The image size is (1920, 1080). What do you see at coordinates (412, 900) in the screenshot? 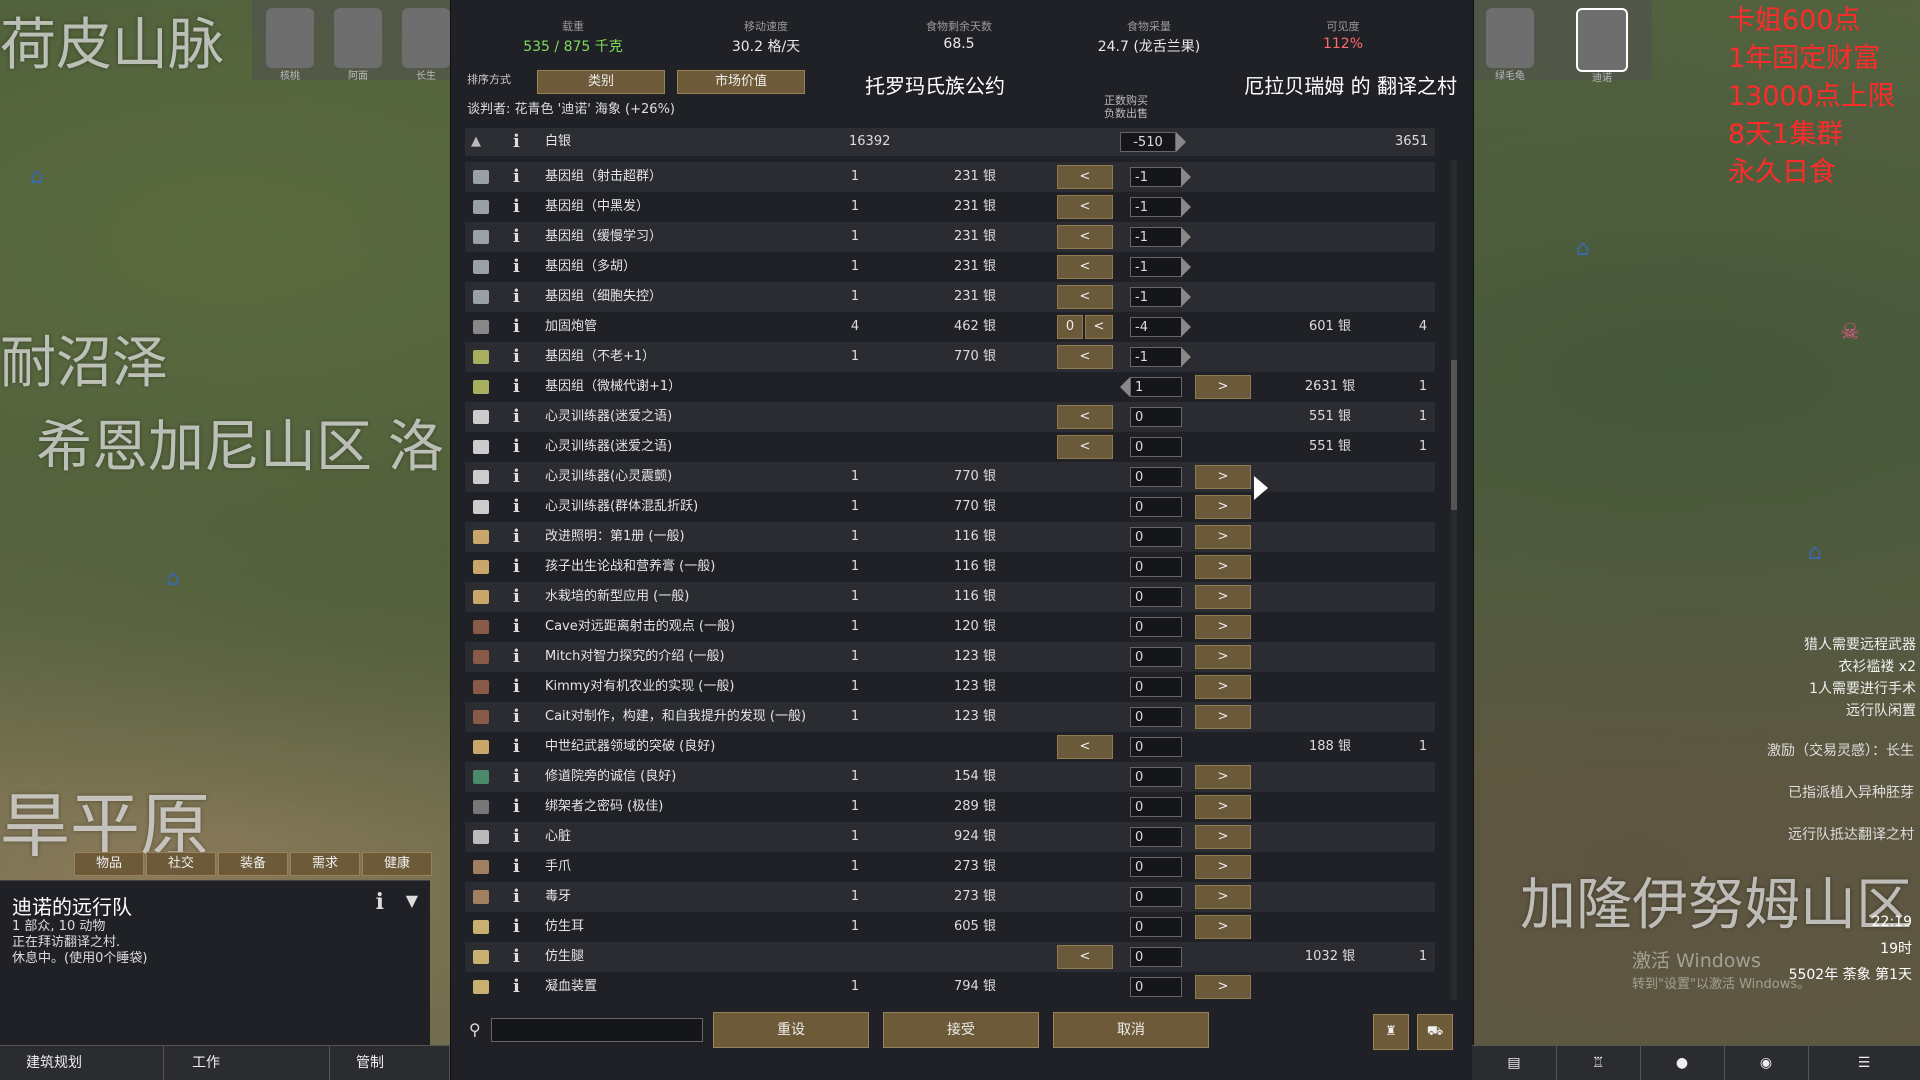
I see `chevron-down-icon: ▼` at bounding box center [412, 900].